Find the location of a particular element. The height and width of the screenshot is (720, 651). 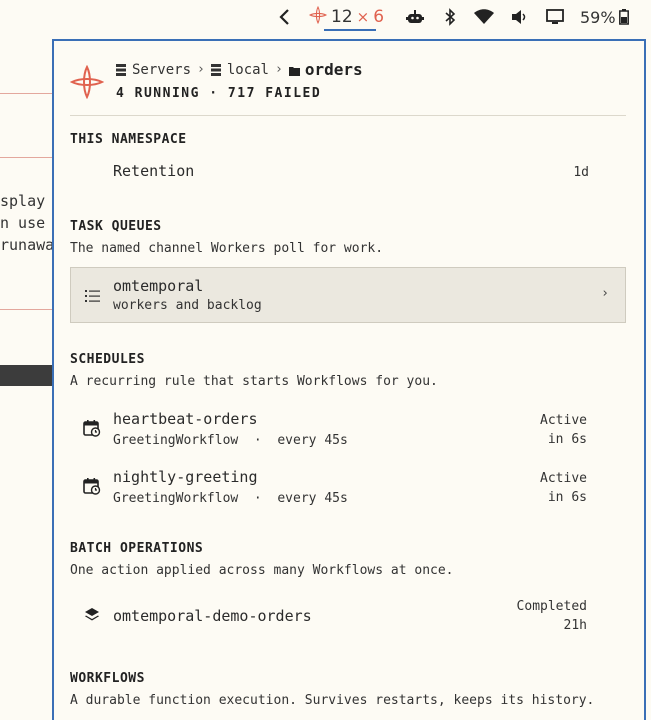

active-indicator-underline is located at coordinates (350, 30).